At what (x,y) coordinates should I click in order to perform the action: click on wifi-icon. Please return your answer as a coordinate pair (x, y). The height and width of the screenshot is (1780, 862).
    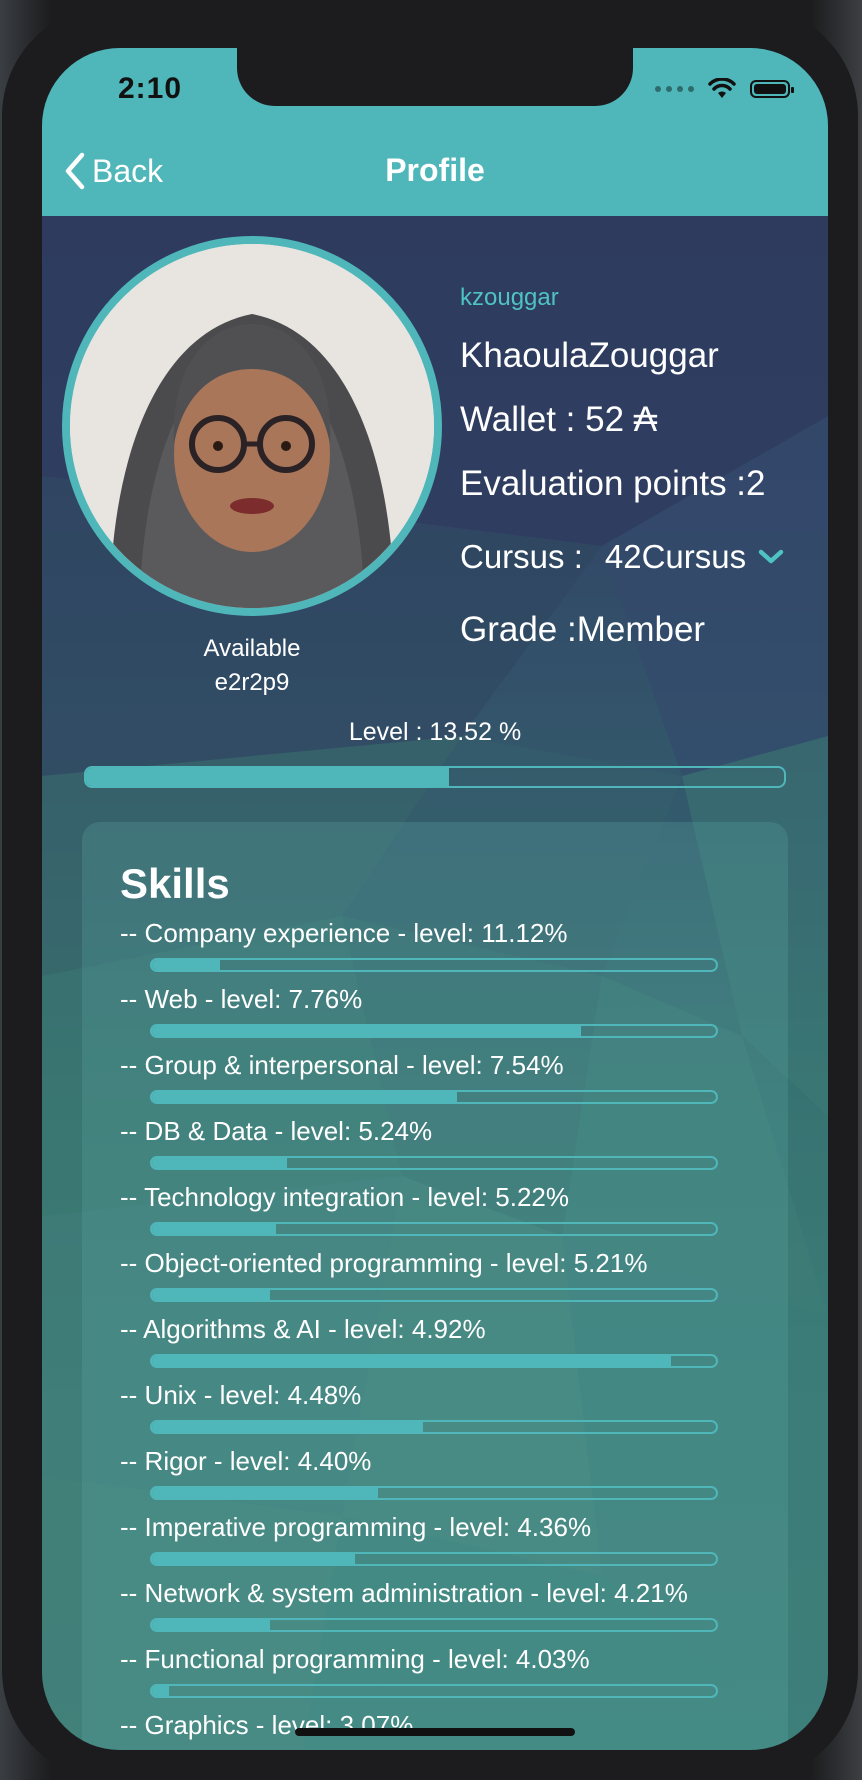
    Looking at the image, I should click on (722, 88).